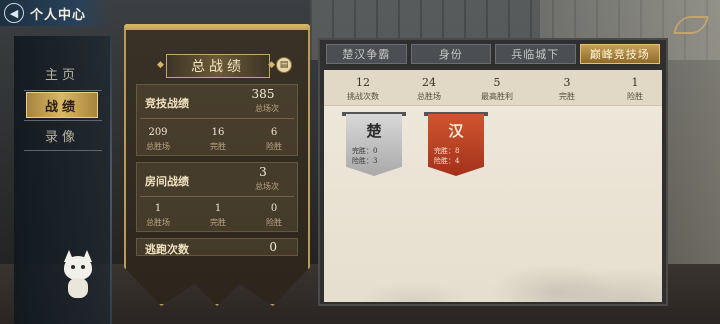 The image size is (720, 324). Describe the element at coordinates (167, 249) in the screenshot. I see `escape-label: 逃跑次数` at that location.